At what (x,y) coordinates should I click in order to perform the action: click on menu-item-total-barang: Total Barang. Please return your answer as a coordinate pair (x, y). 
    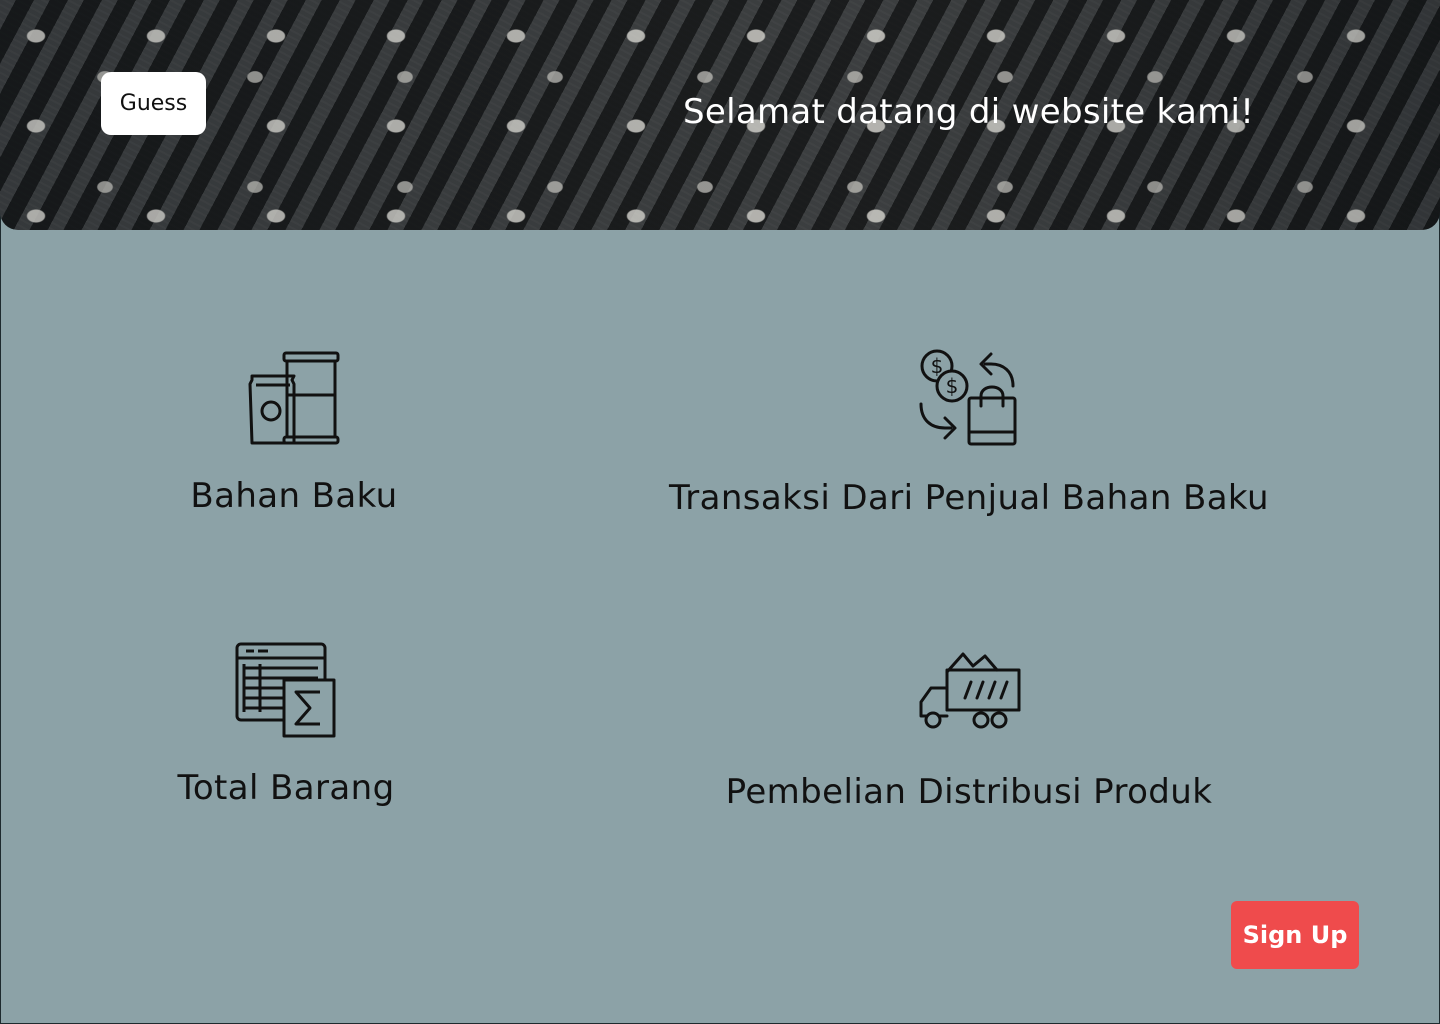
    Looking at the image, I should click on (286, 724).